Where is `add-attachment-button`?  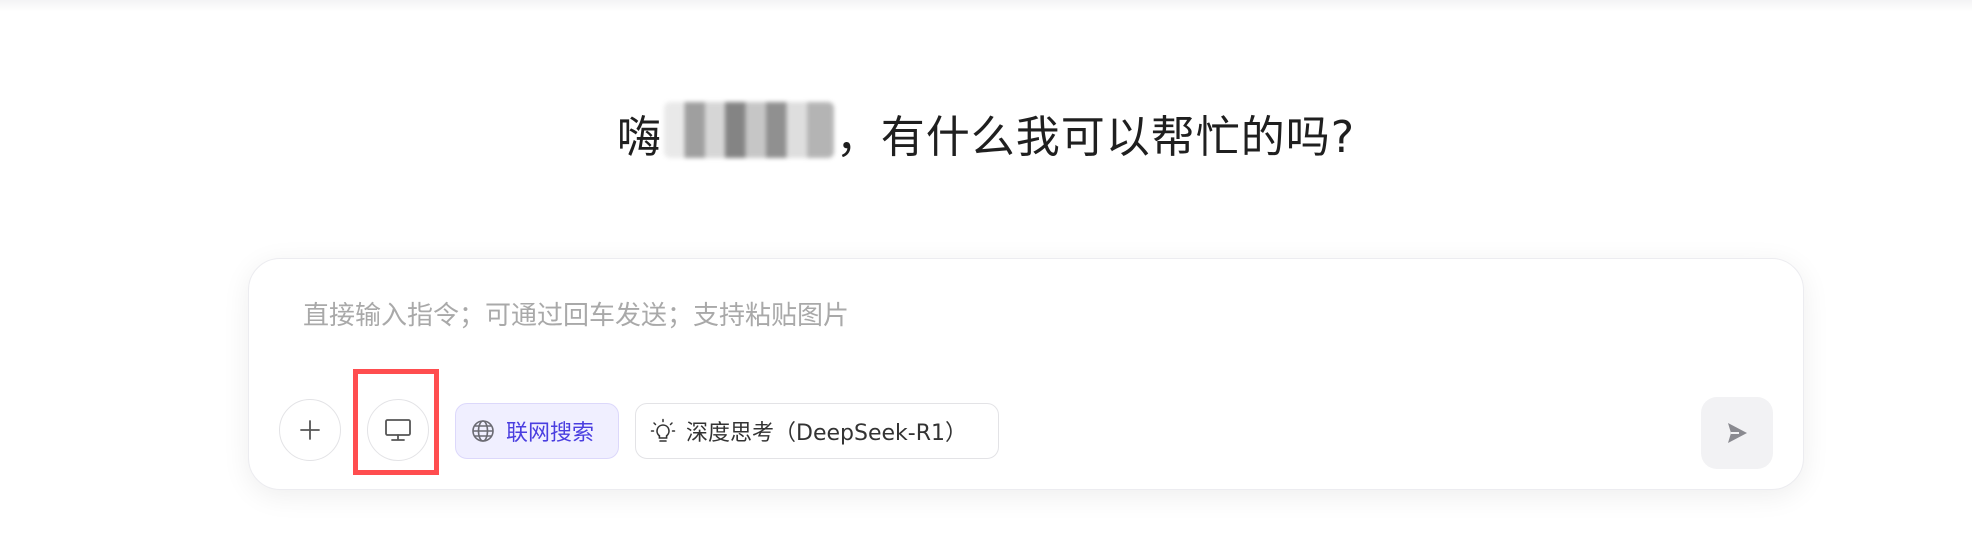
add-attachment-button is located at coordinates (310, 430).